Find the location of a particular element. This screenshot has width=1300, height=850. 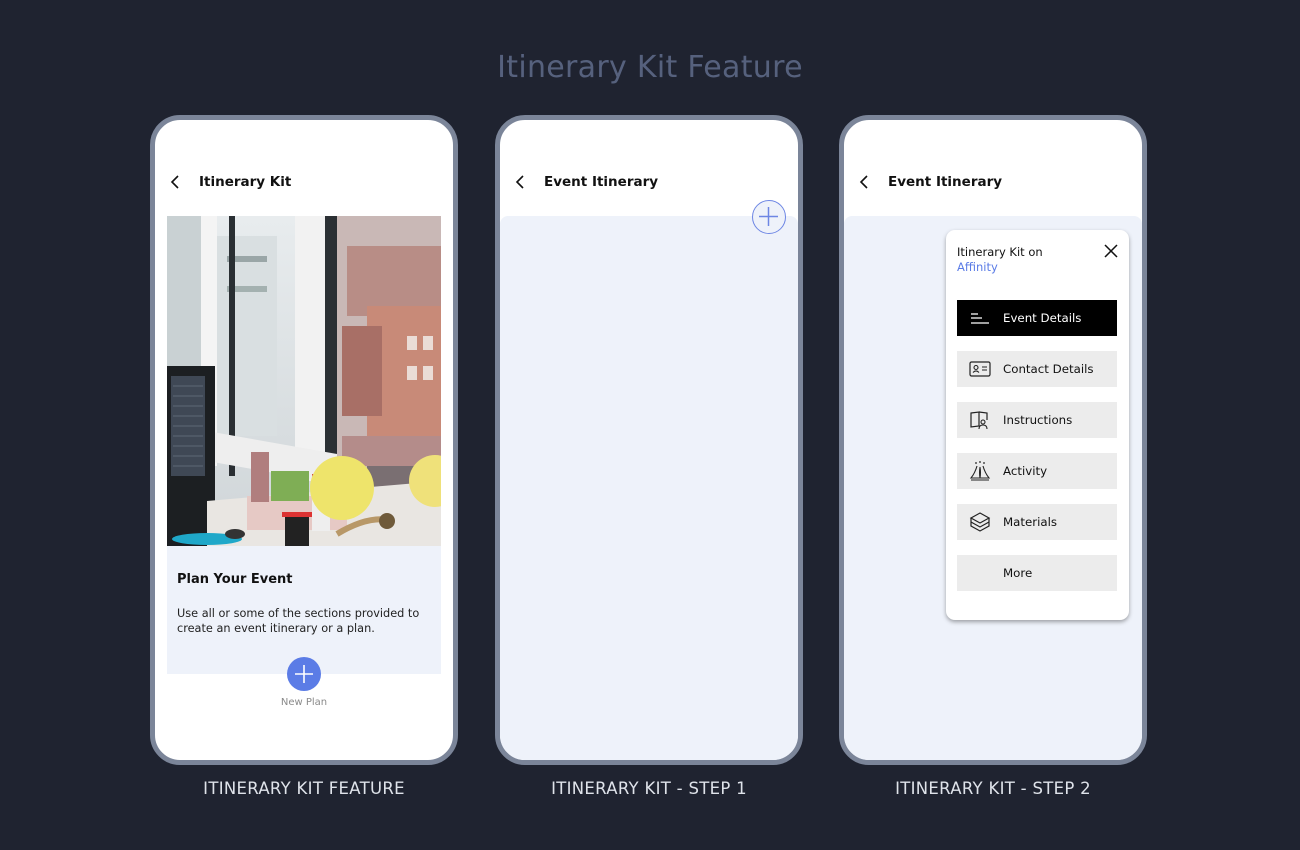

office-desk-photo is located at coordinates (304, 381).